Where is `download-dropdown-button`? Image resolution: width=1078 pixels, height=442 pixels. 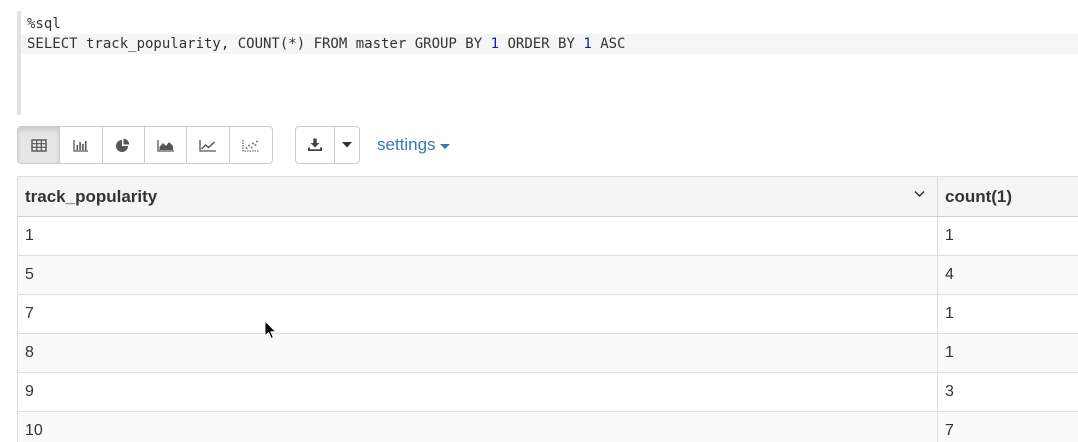 download-dropdown-button is located at coordinates (347, 145).